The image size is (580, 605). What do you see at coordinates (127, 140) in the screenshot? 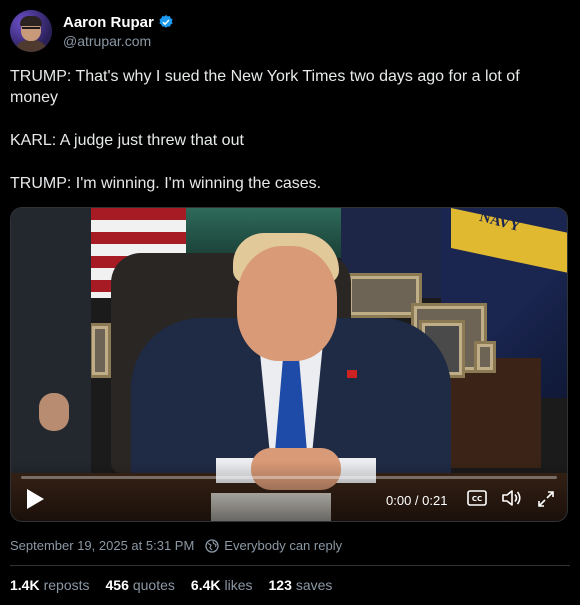
I see `post-line: KARL: A judge just threw that out` at bounding box center [127, 140].